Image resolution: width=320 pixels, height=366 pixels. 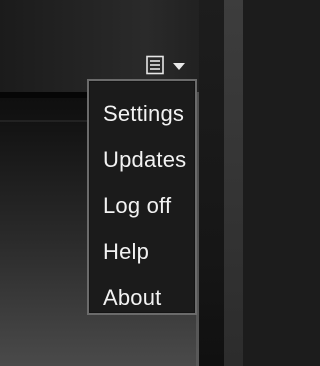 I want to click on menu-item-updates: Updates, so click(x=142, y=160).